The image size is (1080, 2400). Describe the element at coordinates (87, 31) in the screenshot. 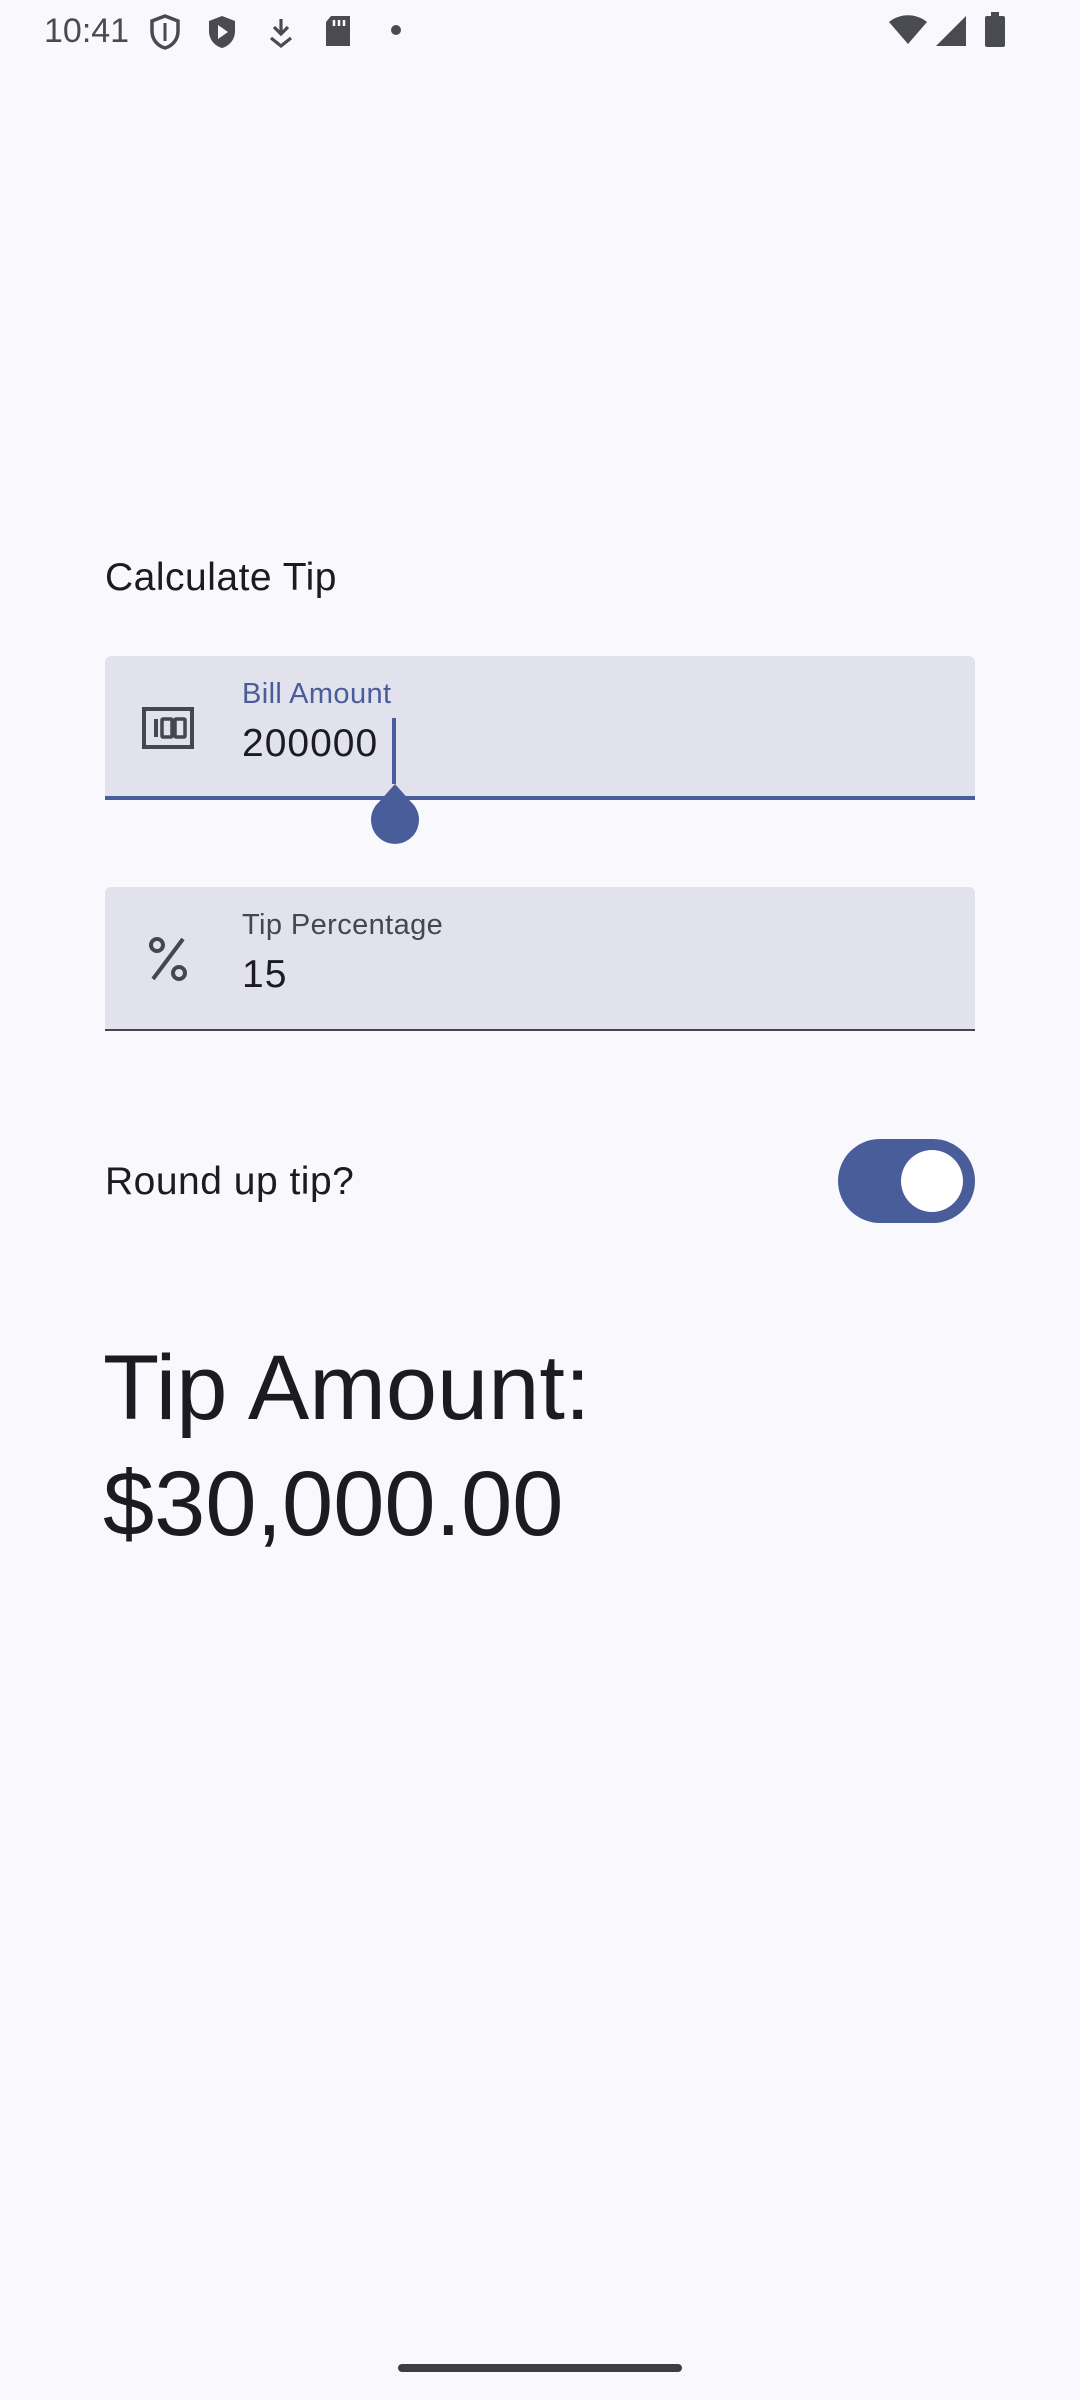

I see `status-time: 10:41` at that location.